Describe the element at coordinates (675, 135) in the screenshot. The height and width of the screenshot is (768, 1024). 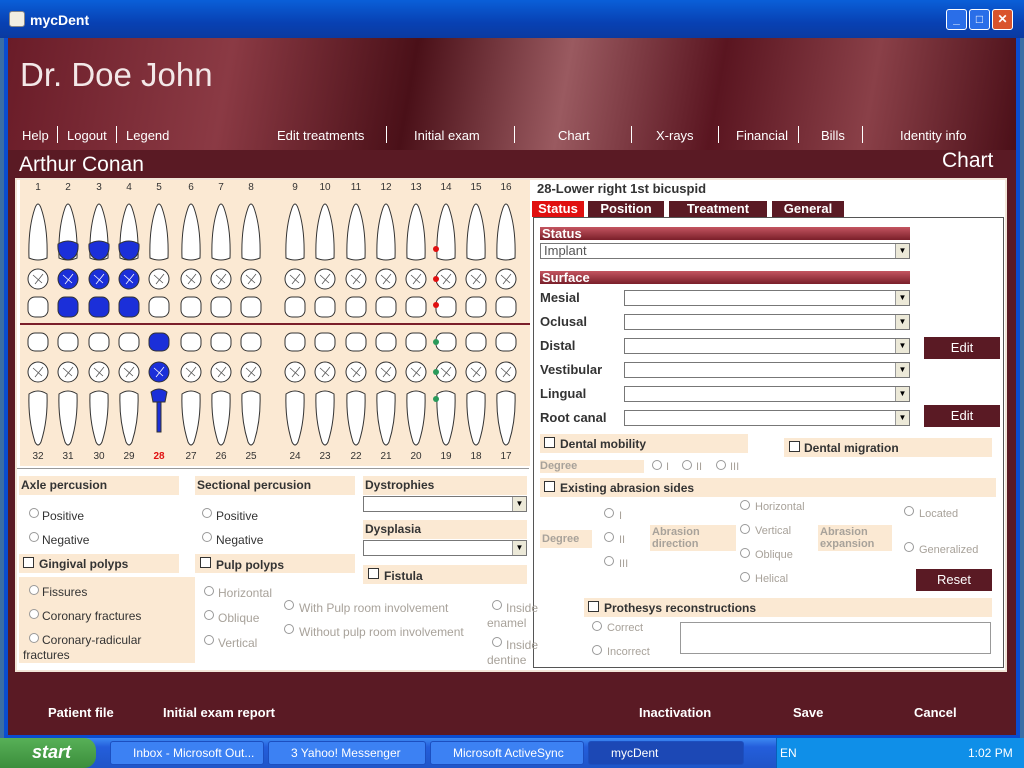
I see `nav-xrays: X-rays` at that location.